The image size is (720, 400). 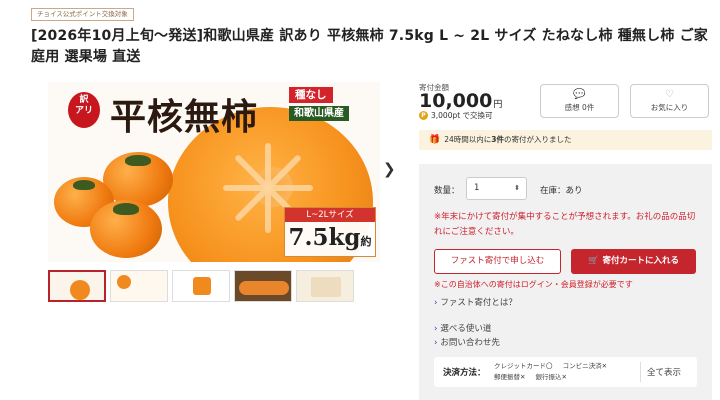 I want to click on quantity-select: 1 ⬍, so click(x=496, y=188).